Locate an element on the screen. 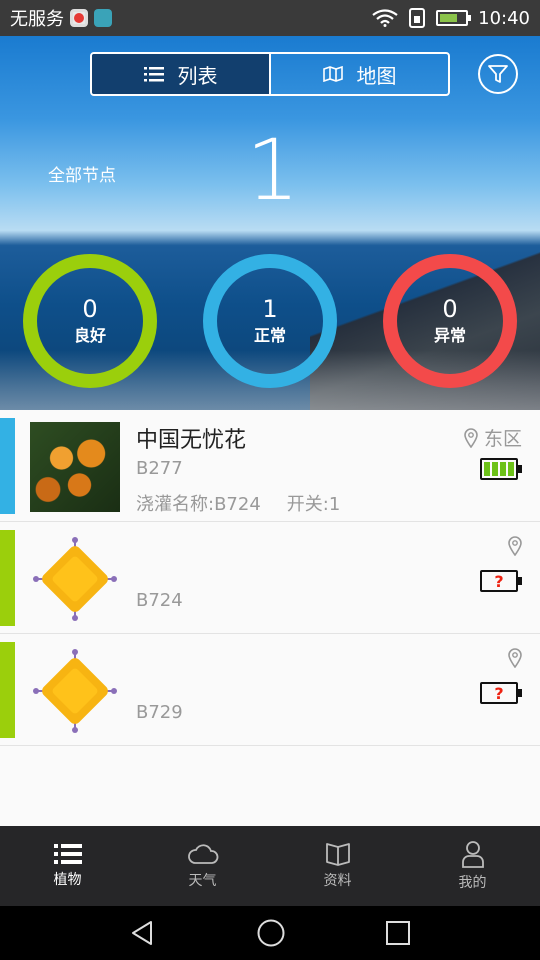  node-code: B729 is located at coordinates (159, 712).